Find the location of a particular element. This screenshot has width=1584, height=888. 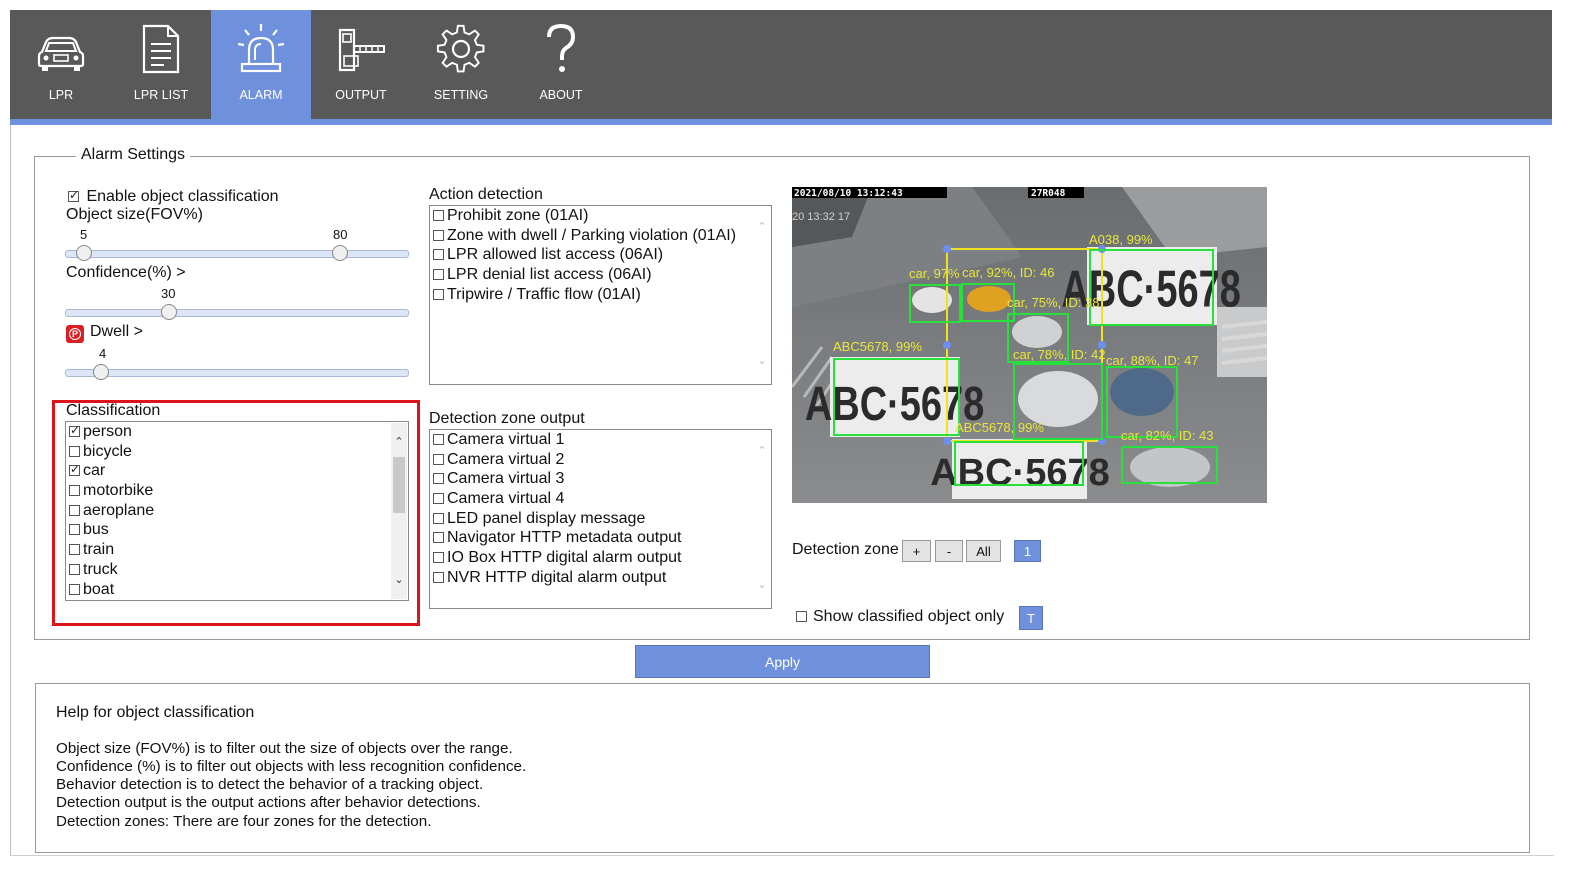

nav-accent-line is located at coordinates (781, 122).